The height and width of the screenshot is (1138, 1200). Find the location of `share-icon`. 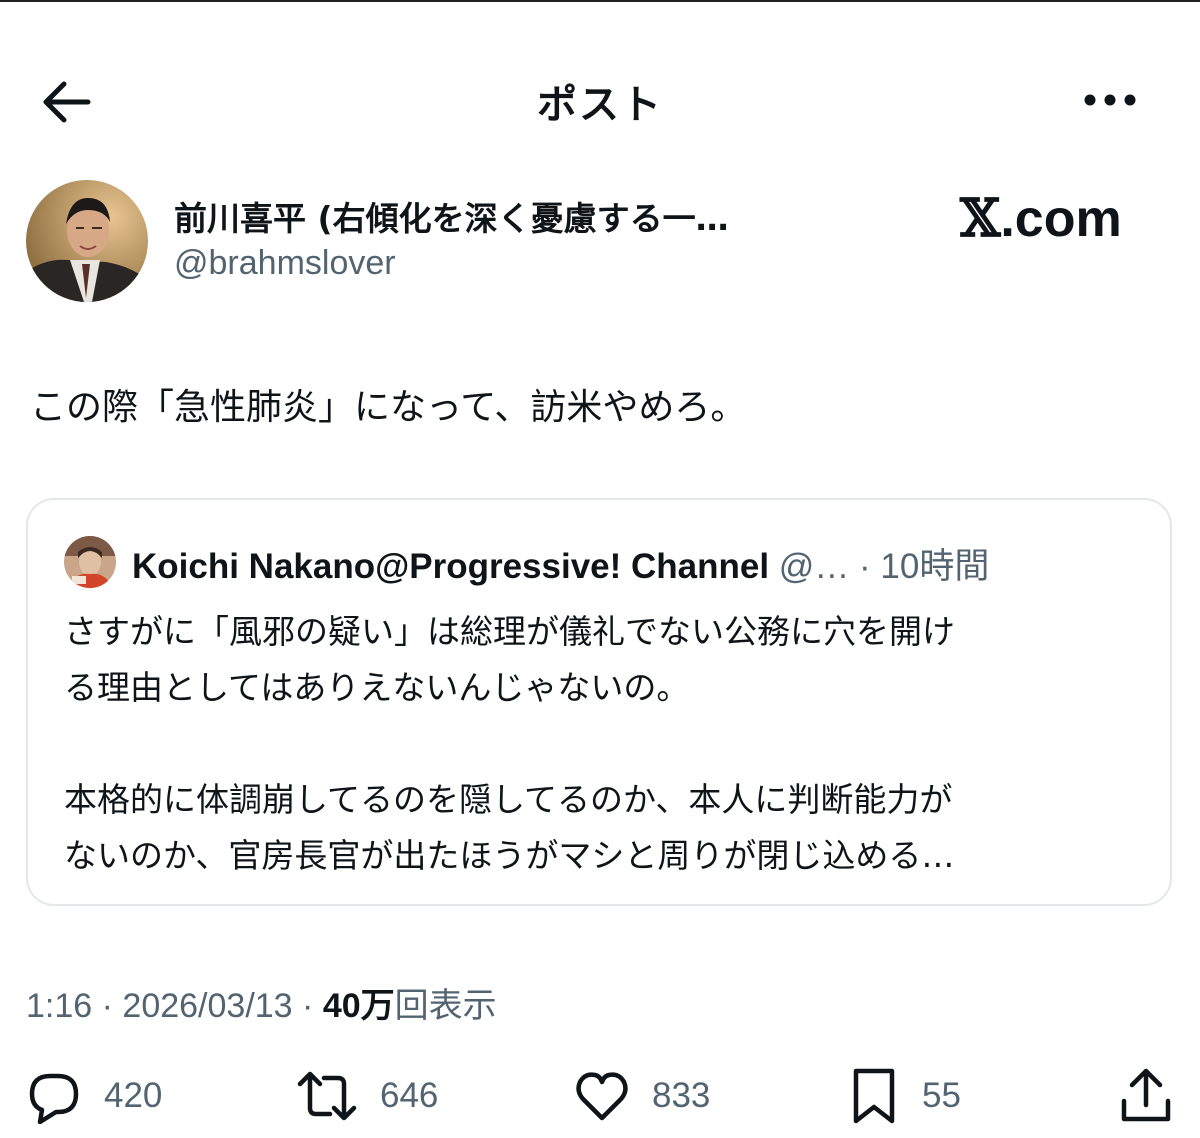

share-icon is located at coordinates (1146, 1095).